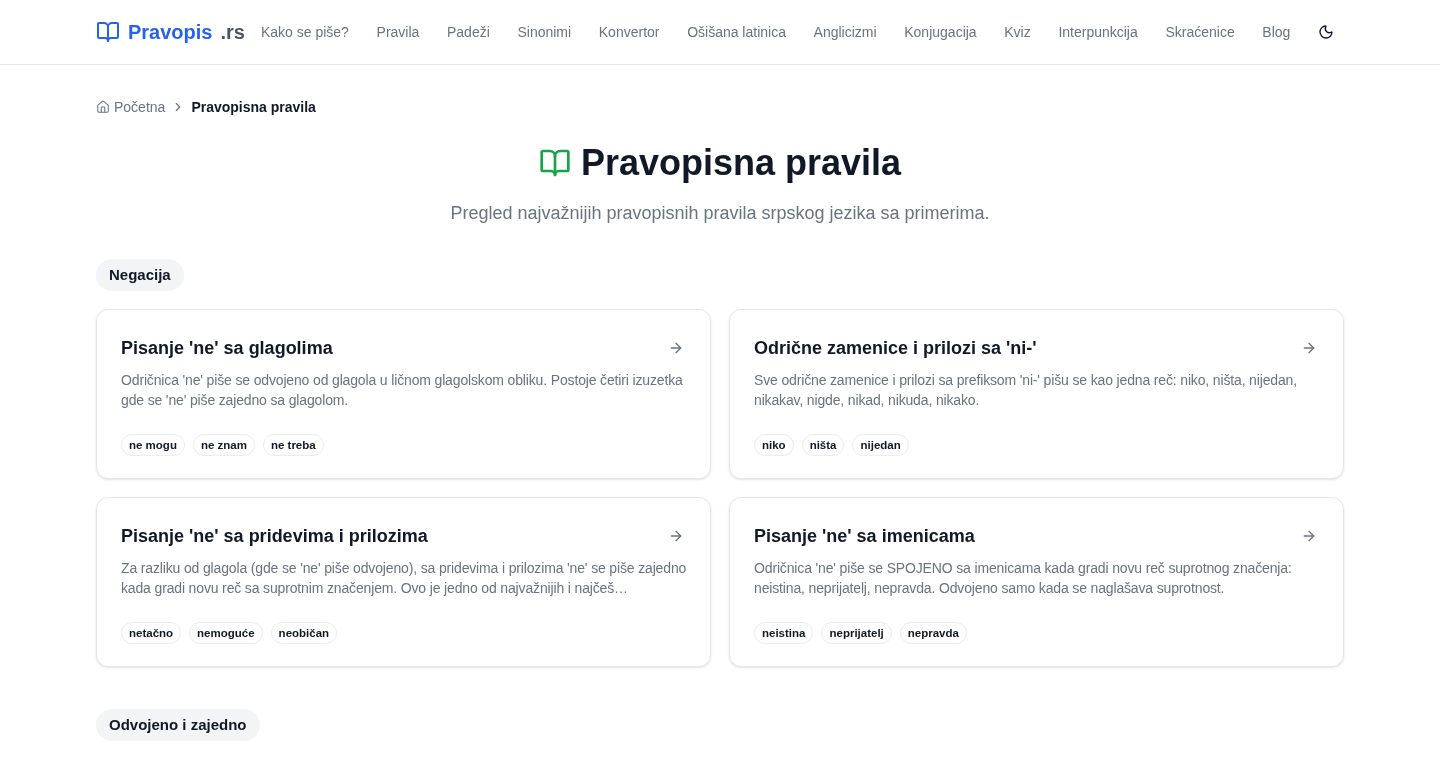 This screenshot has width=1440, height=760. What do you see at coordinates (253, 107) in the screenshot?
I see `breadcrumb-current: Pravopisna pravila` at bounding box center [253, 107].